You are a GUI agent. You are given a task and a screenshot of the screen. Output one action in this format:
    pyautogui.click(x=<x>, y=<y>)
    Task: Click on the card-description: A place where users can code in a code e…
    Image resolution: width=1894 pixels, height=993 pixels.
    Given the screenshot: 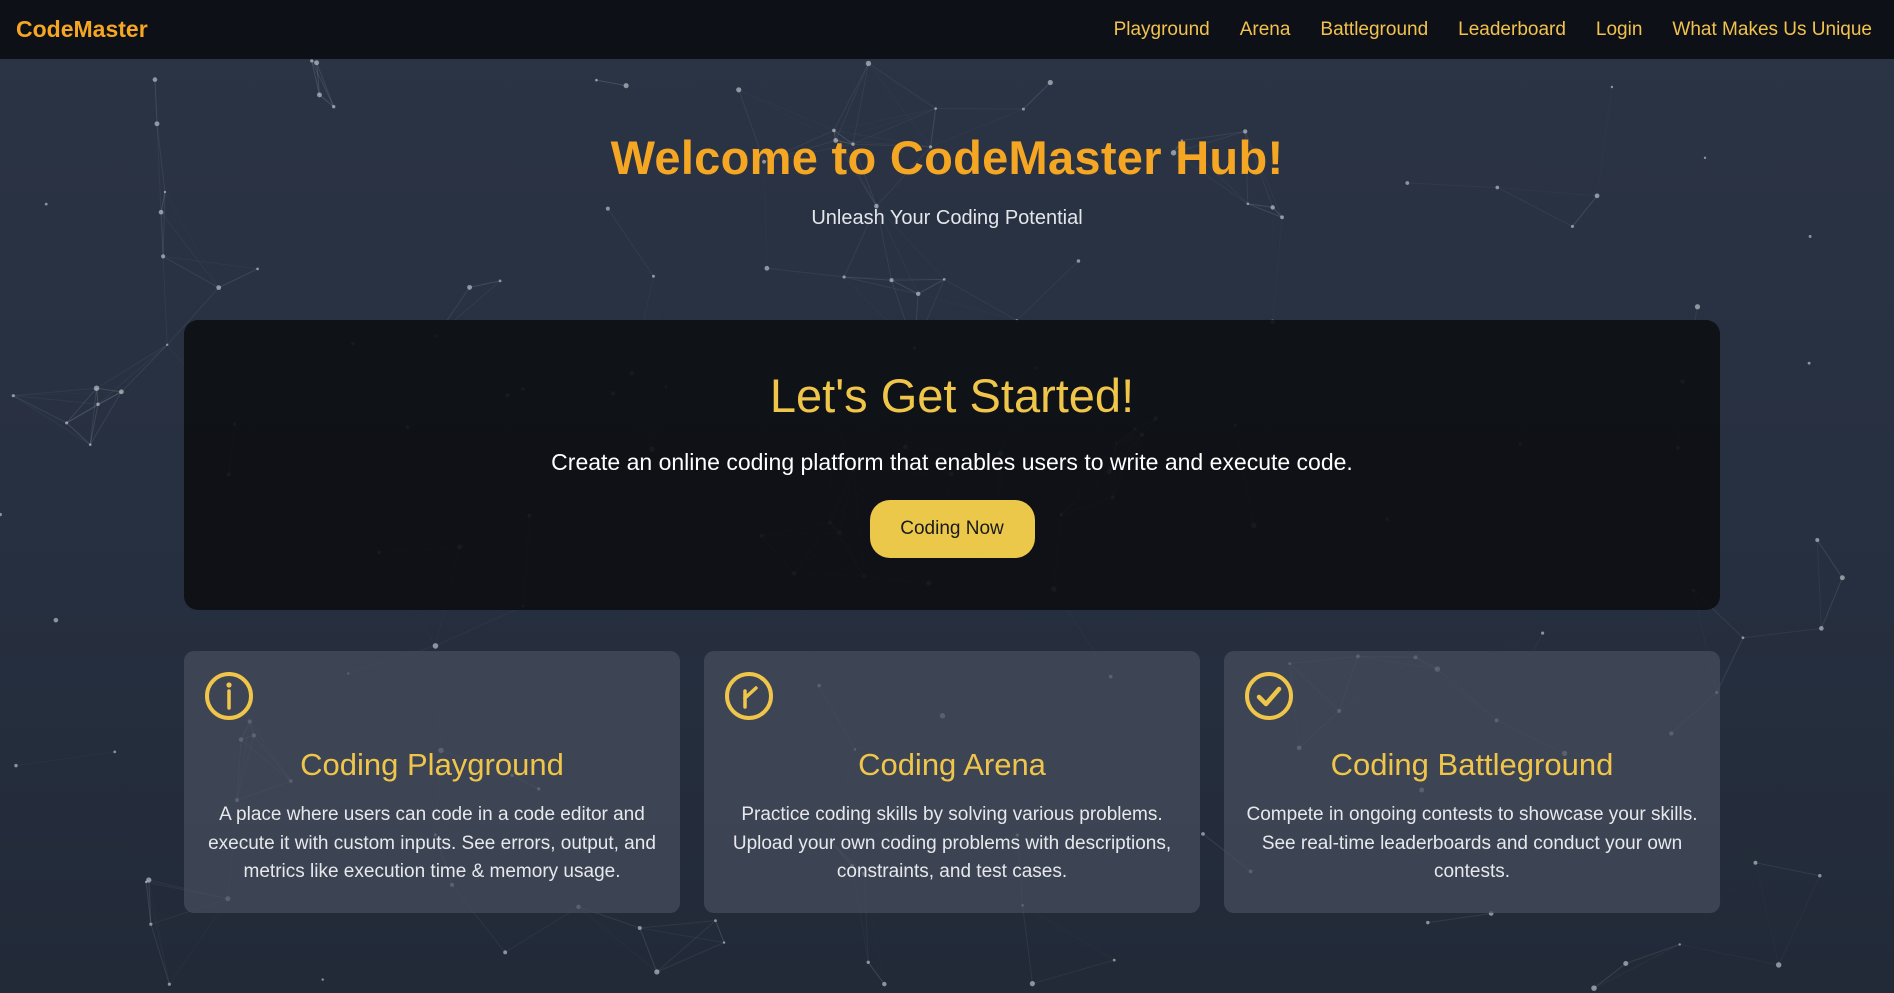 What is the action you would take?
    pyautogui.click(x=432, y=843)
    